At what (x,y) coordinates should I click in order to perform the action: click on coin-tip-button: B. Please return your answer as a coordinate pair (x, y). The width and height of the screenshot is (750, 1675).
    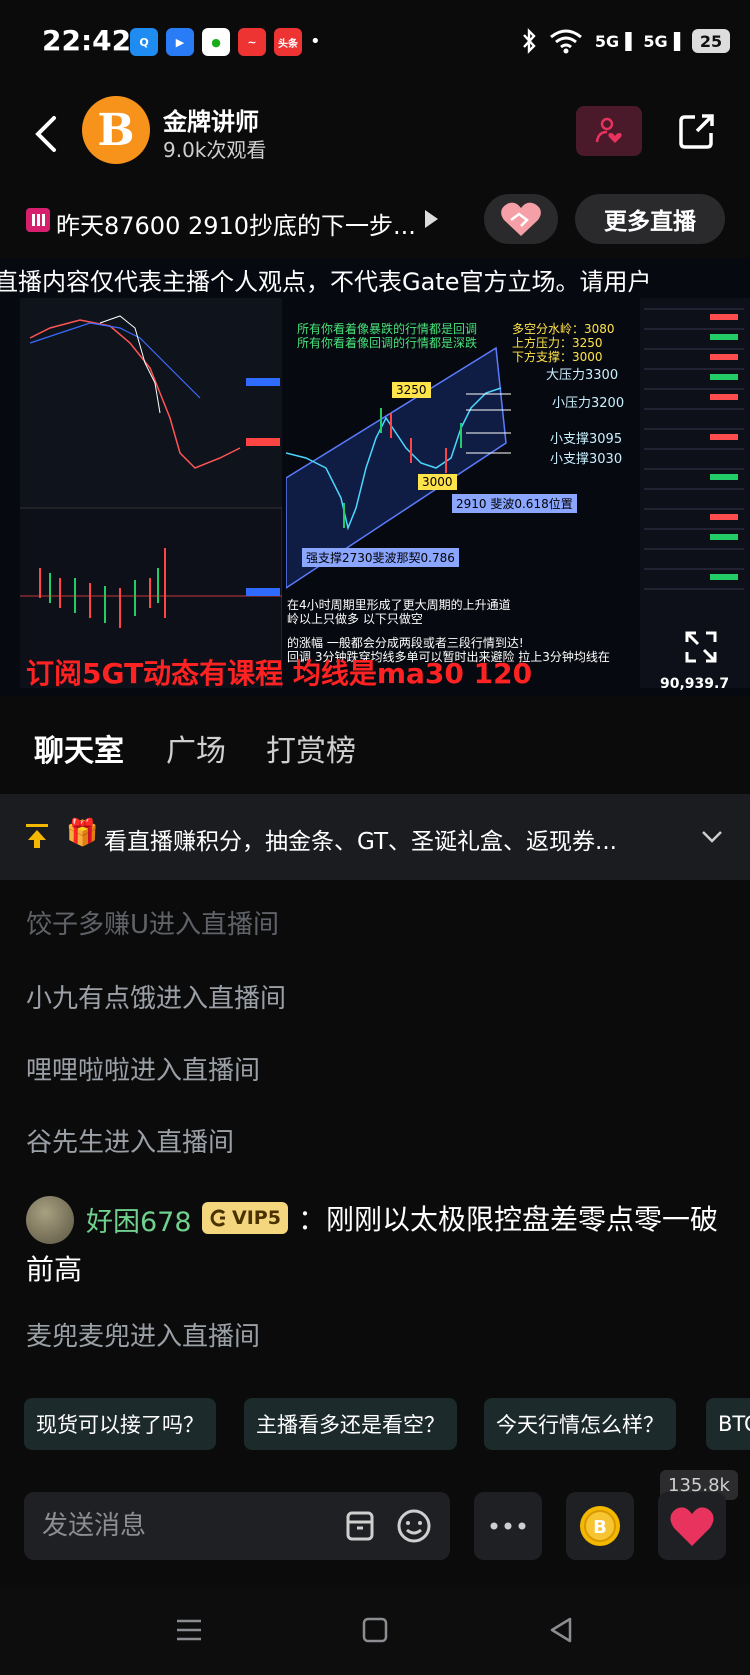
    Looking at the image, I should click on (600, 1526).